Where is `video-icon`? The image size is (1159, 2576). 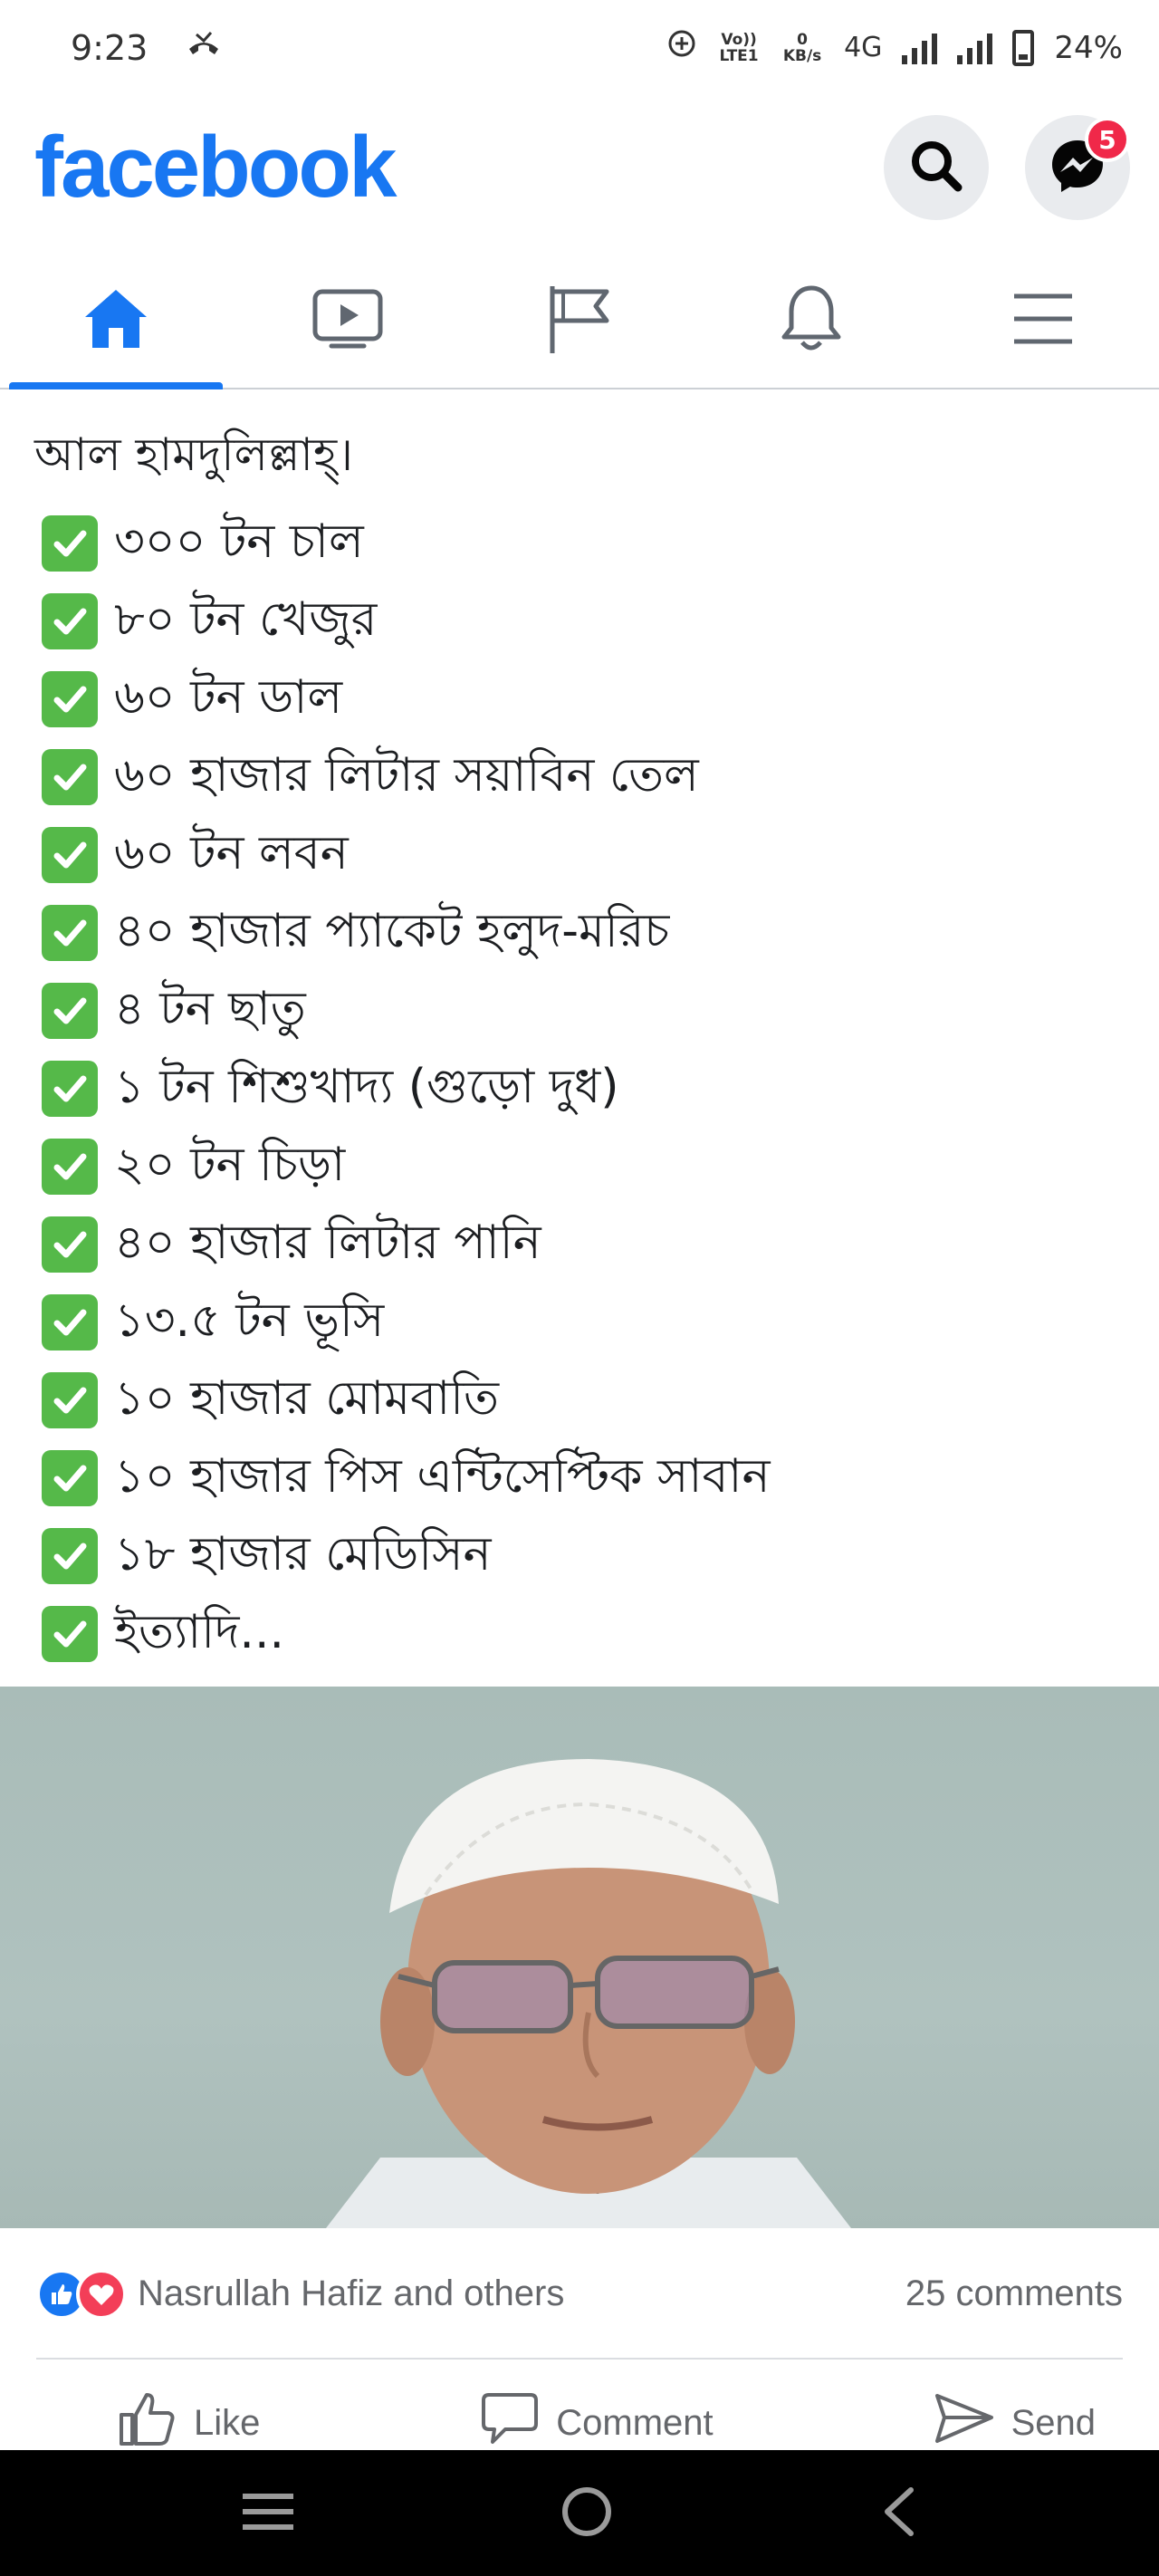
video-icon is located at coordinates (348, 321).